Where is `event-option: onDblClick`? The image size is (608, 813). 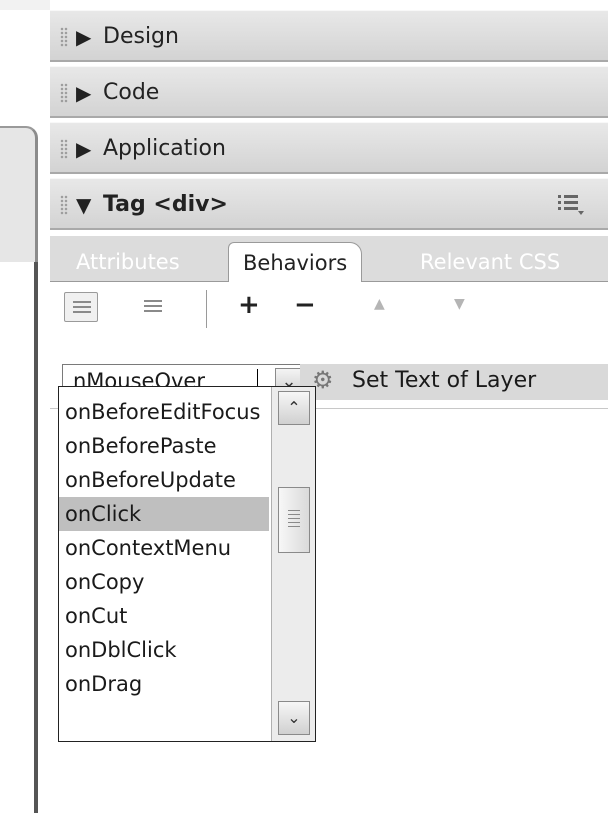
event-option: onDblClick is located at coordinates (164, 650).